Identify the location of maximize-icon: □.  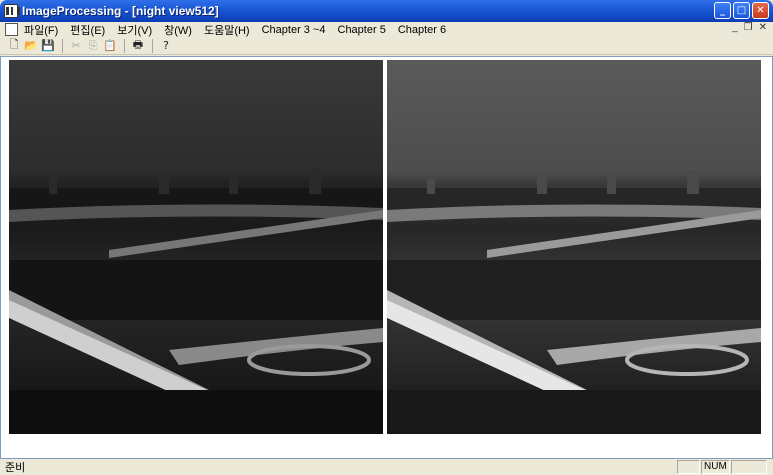
(741, 10).